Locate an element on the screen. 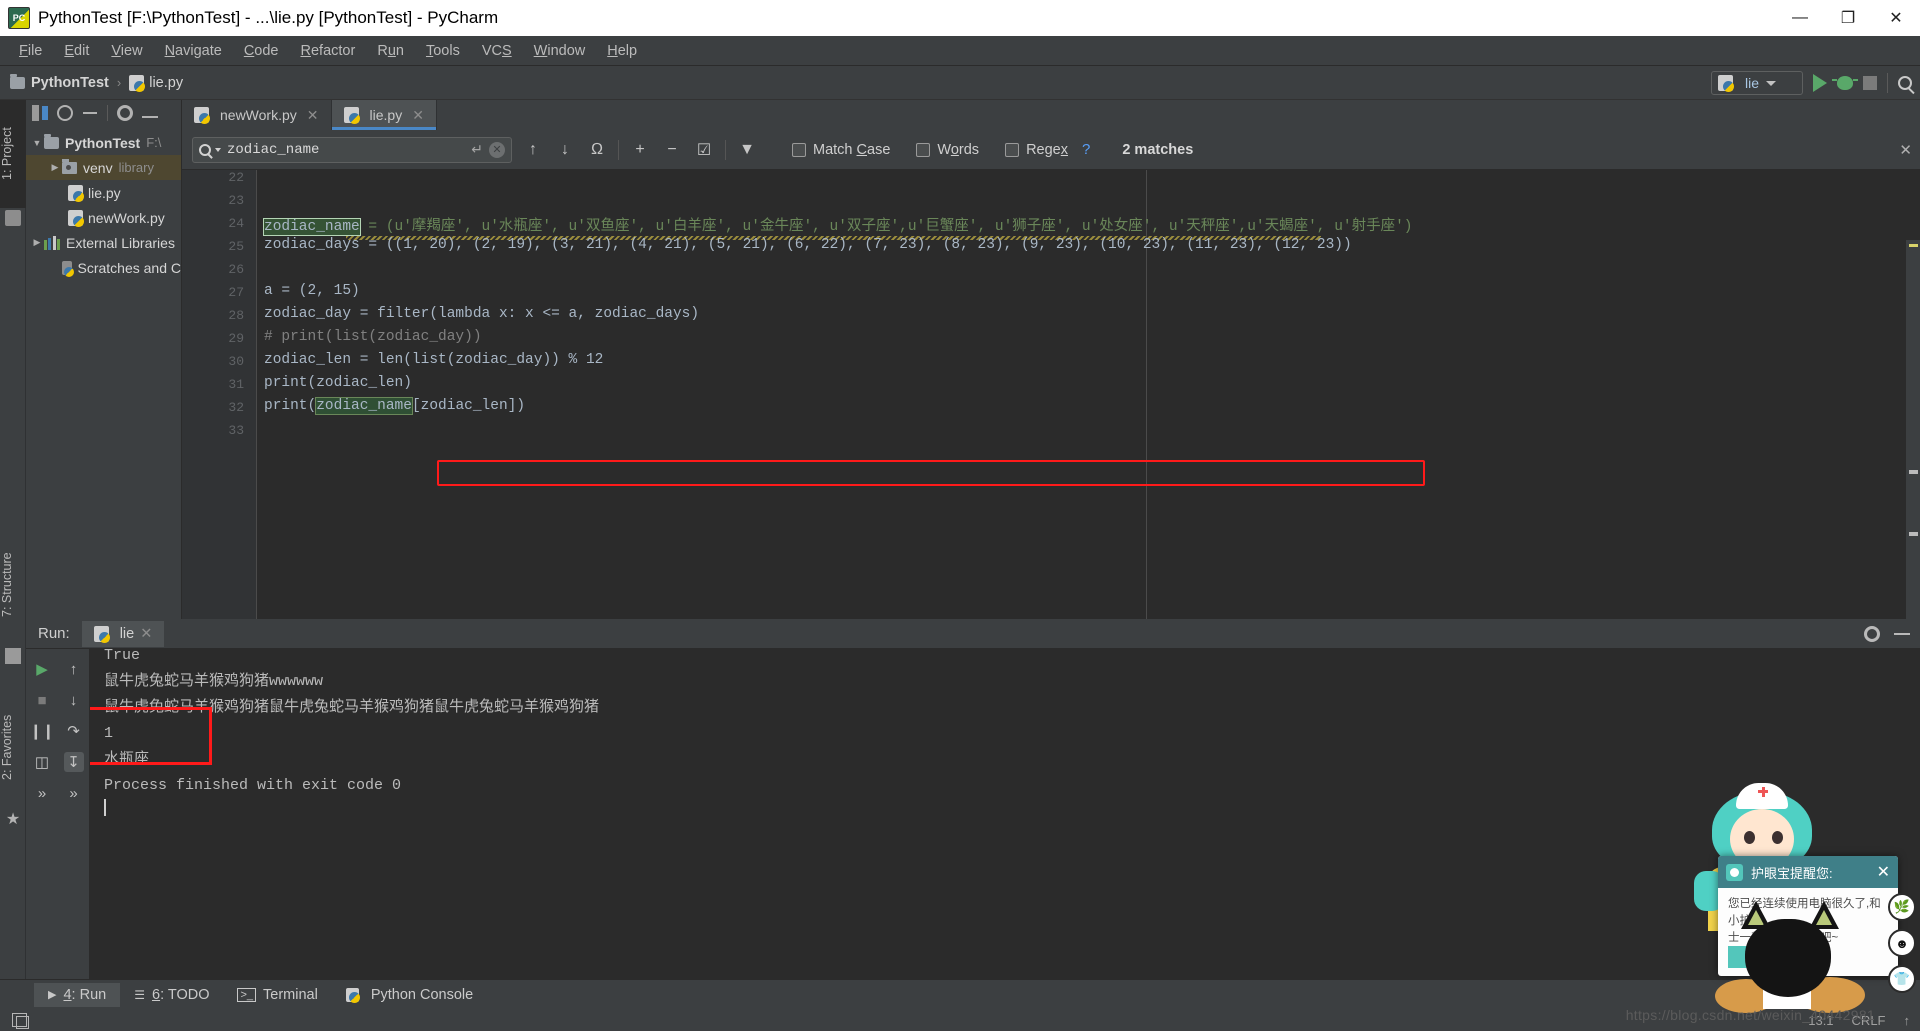 Image resolution: width=1920 pixels, height=1031 pixels. bottom-tab-todo: ☰ 6: TODO is located at coordinates (171, 995).